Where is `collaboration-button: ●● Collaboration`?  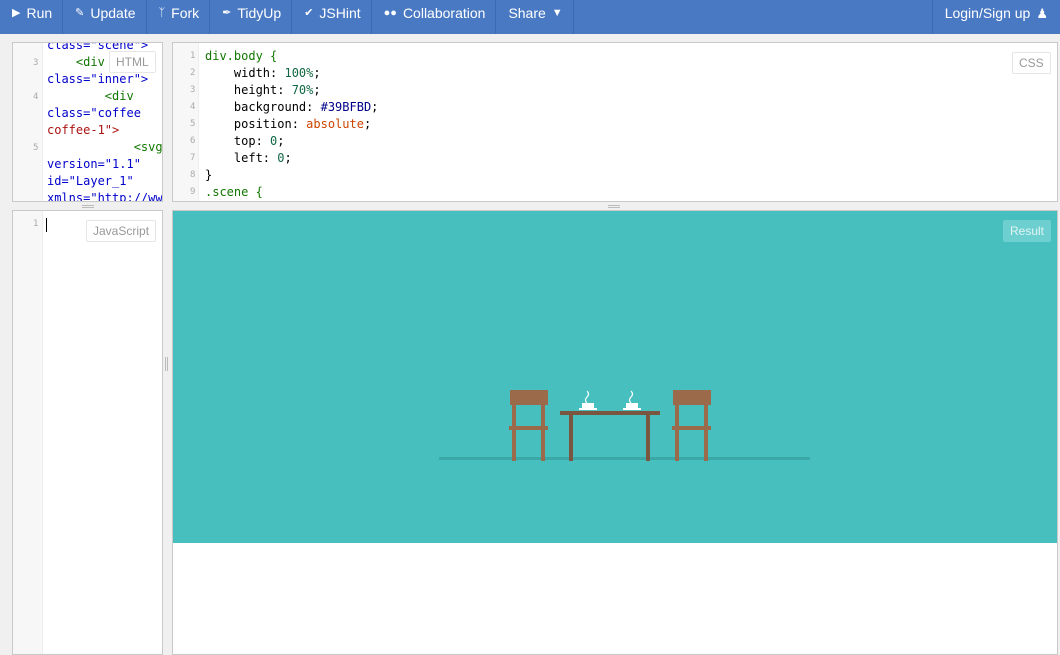 collaboration-button: ●● Collaboration is located at coordinates (434, 17).